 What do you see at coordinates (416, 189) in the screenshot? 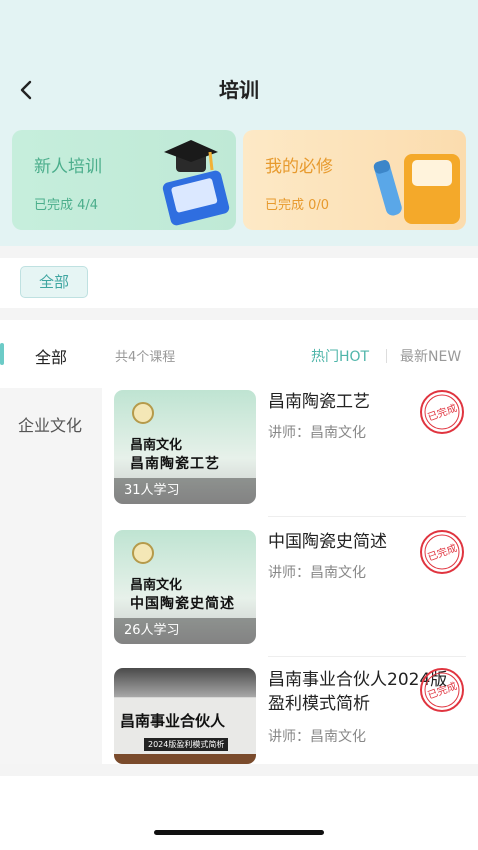
I see `notebook-pen-icon` at bounding box center [416, 189].